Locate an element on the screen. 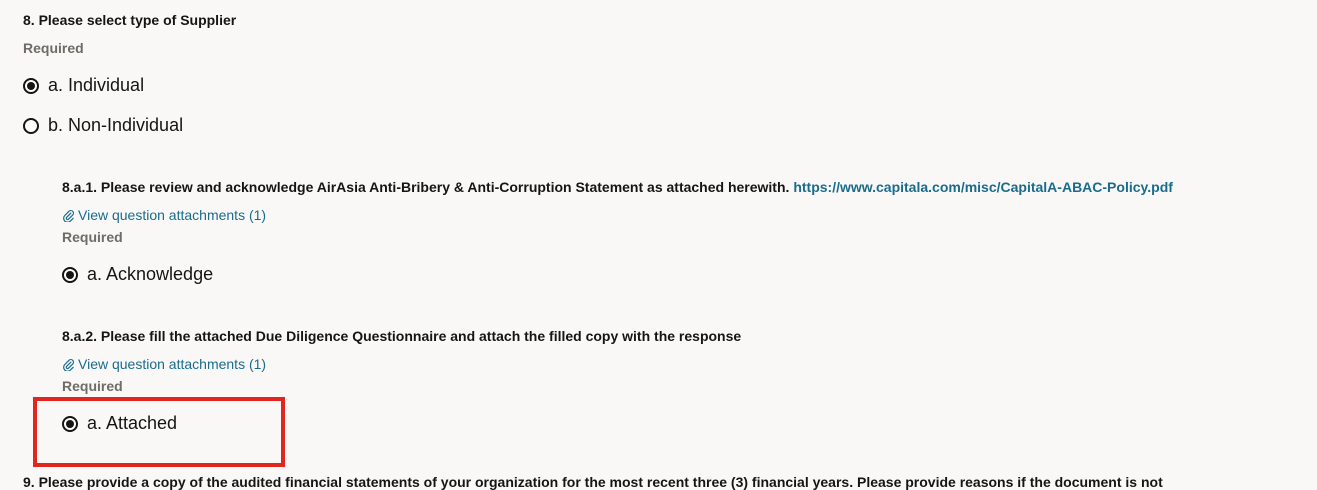  highlight-box is located at coordinates (159, 432).